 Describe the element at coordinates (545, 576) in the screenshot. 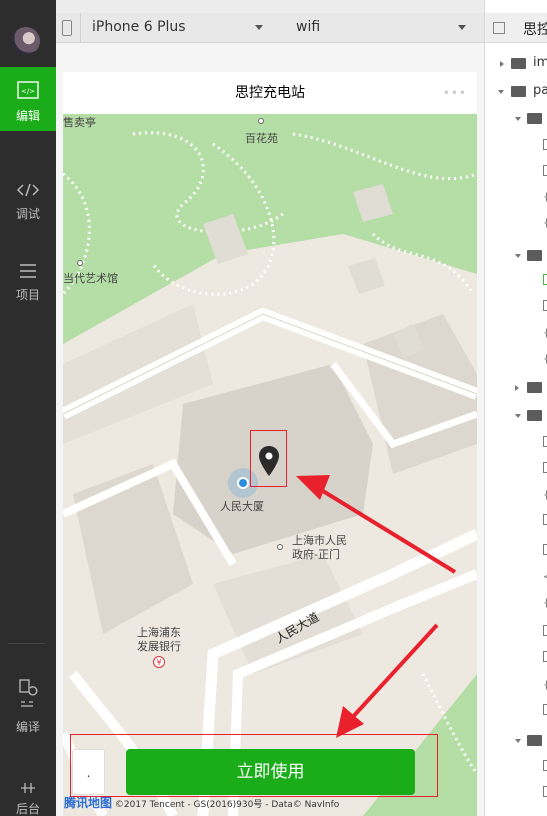

I see `json-file-icon: <` at that location.